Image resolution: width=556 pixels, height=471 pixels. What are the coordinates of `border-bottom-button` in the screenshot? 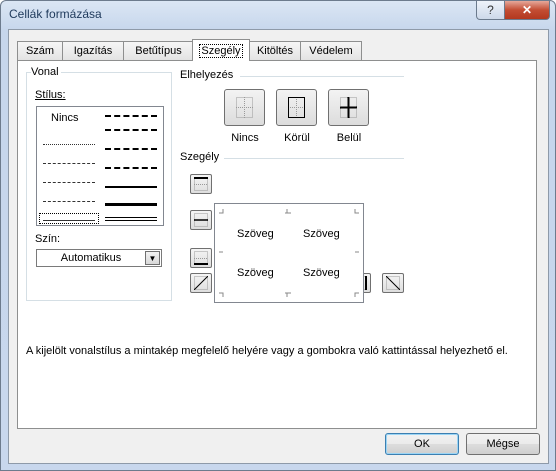 It's located at (201, 258).